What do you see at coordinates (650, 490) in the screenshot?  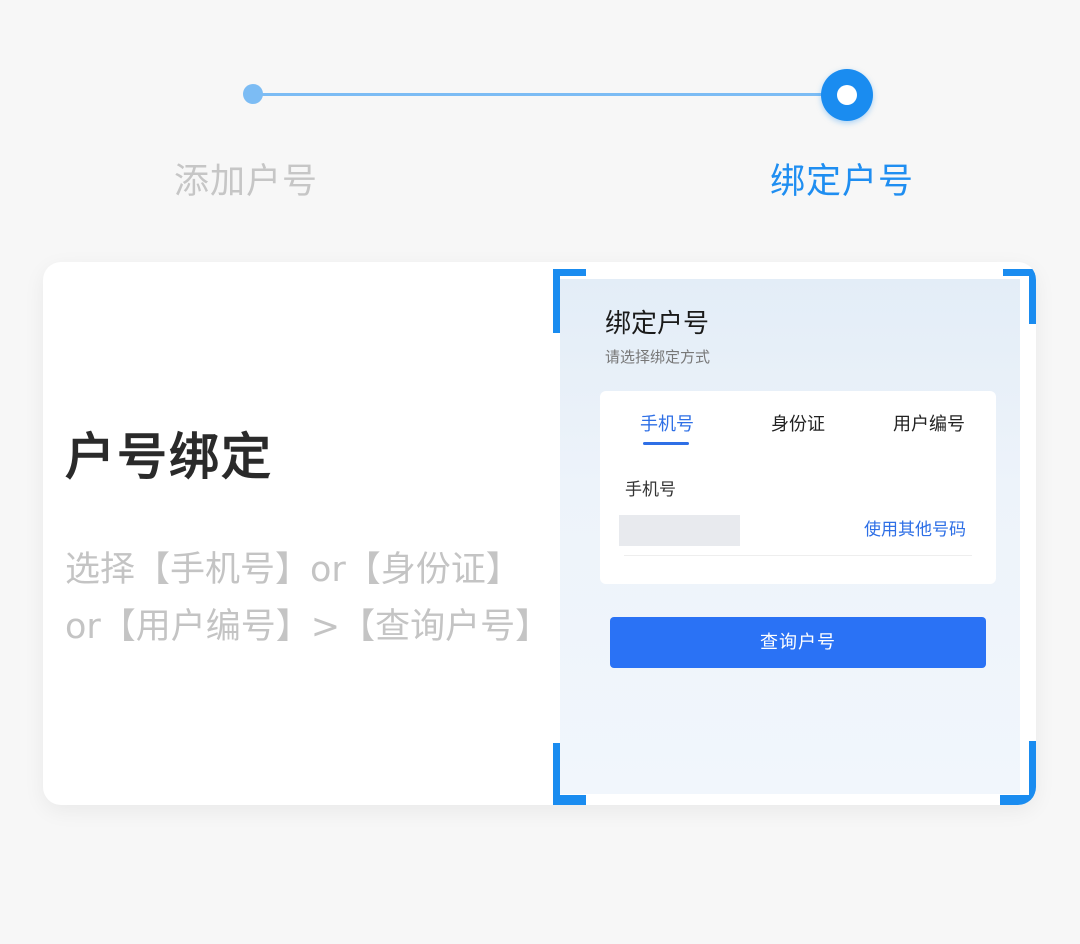 I see `phone-field-label: 手机号` at bounding box center [650, 490].